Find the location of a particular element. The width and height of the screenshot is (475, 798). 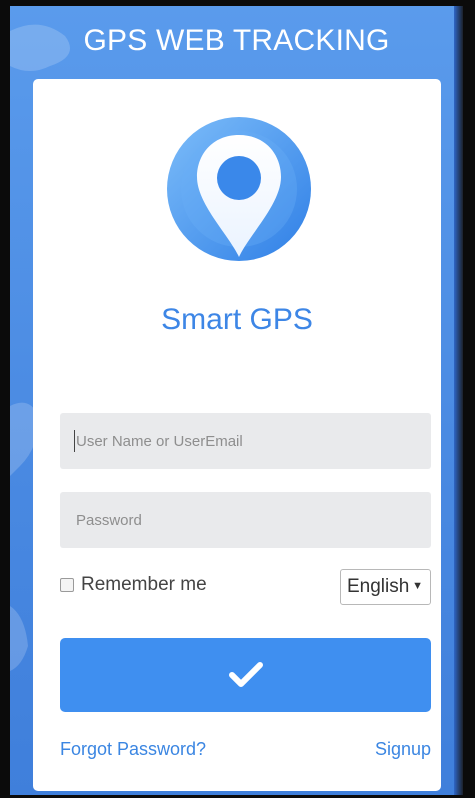

brand-name: Smart GPS is located at coordinates (237, 319).